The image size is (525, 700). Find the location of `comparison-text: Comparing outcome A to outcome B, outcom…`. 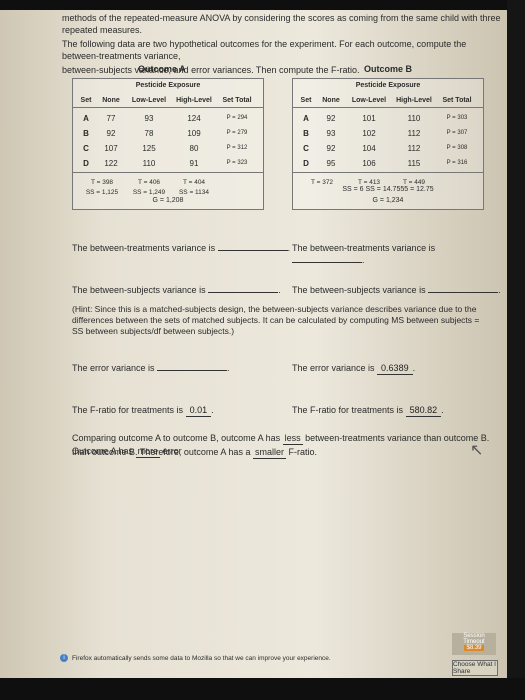

comparison-text: Comparing outcome A to outcome B, outcom… is located at coordinates (176, 438).